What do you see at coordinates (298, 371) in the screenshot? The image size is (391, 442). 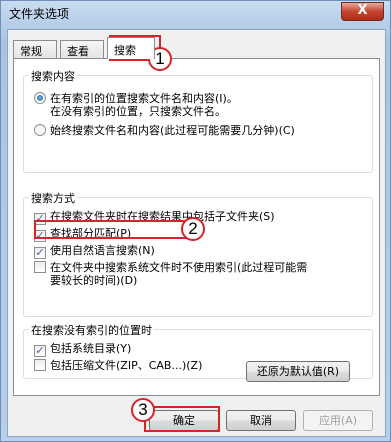 I see `restore-defaults-button: 还原为默认值(R)` at bounding box center [298, 371].